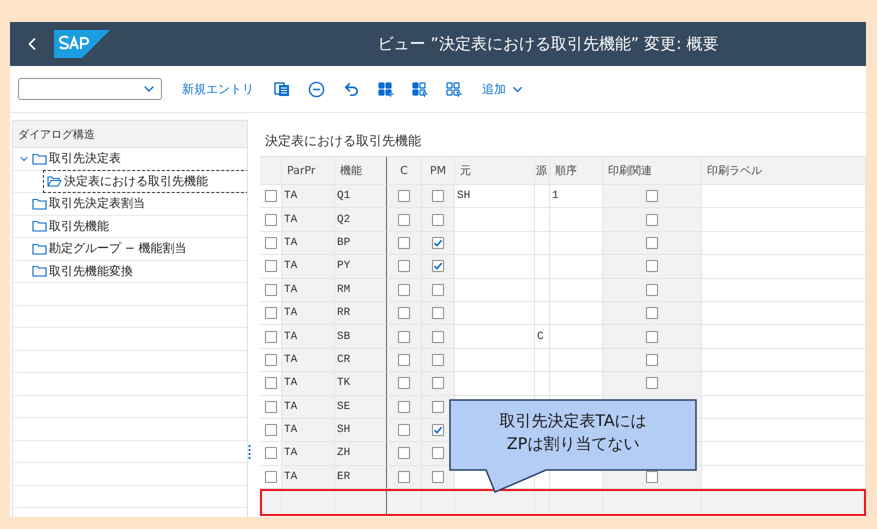 The width and height of the screenshot is (877, 529). I want to click on table-cell: PY, so click(361, 267).